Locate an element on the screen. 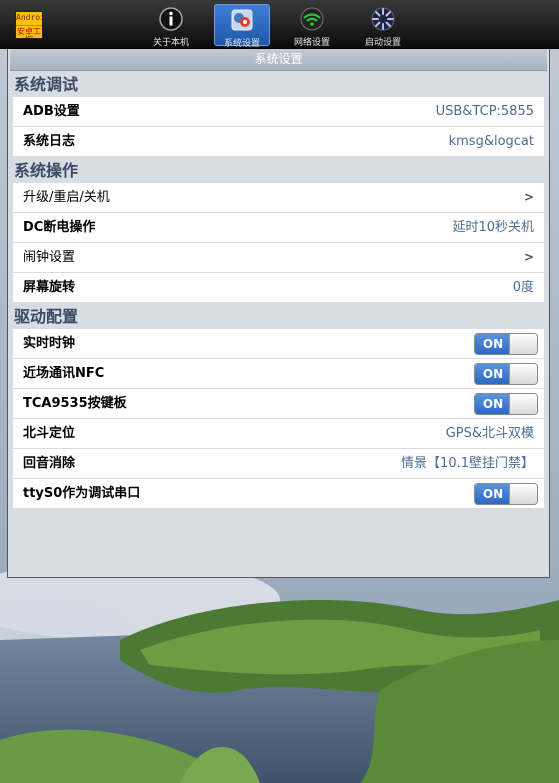  row-real-time-clock: 实时时钟 ON is located at coordinates (278, 343).